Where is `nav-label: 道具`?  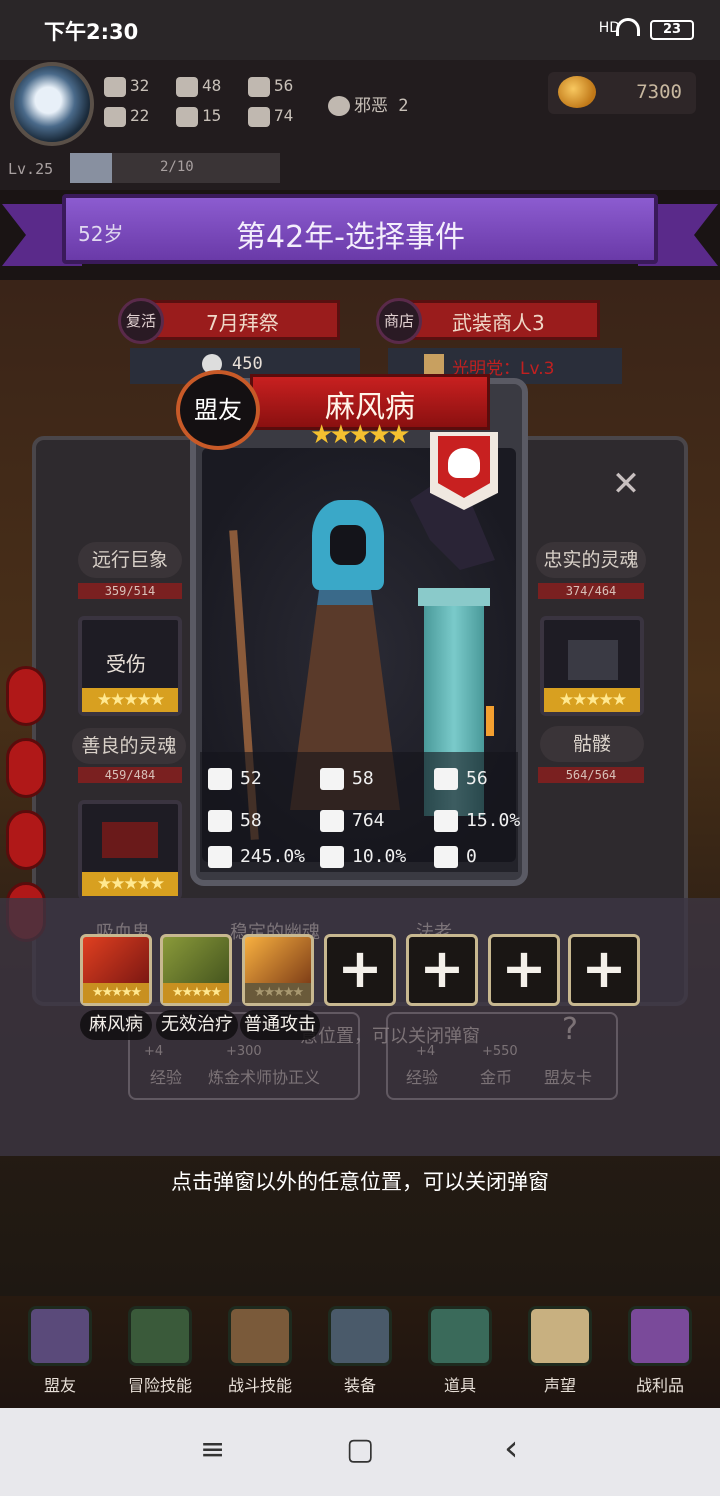
nav-label: 道具 is located at coordinates (459, 1385).